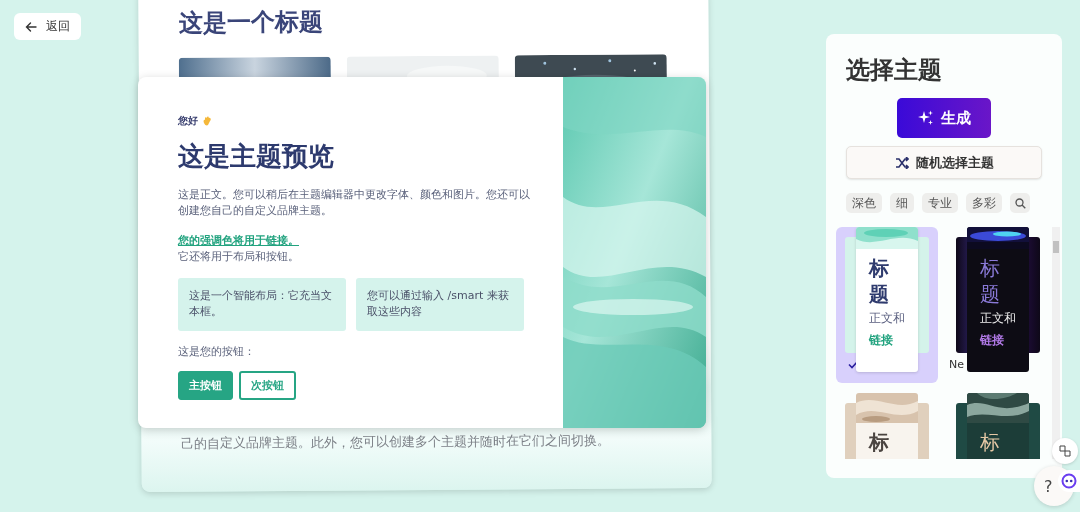  Describe the element at coordinates (925, 118) in the screenshot. I see `sparkle-icon` at that location.